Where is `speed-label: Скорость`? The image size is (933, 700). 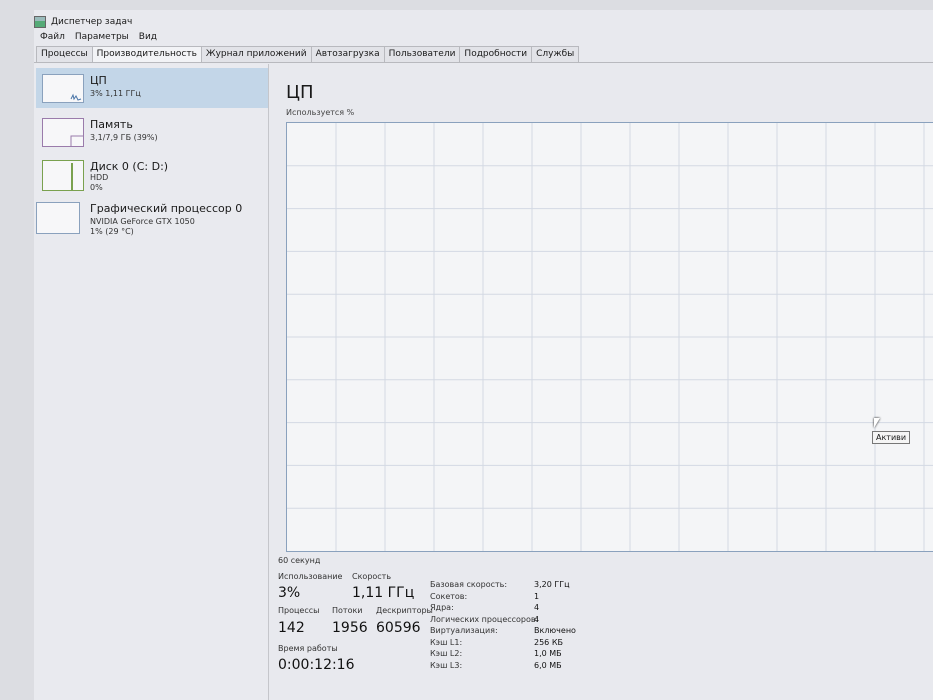 speed-label: Скорость is located at coordinates (372, 576).